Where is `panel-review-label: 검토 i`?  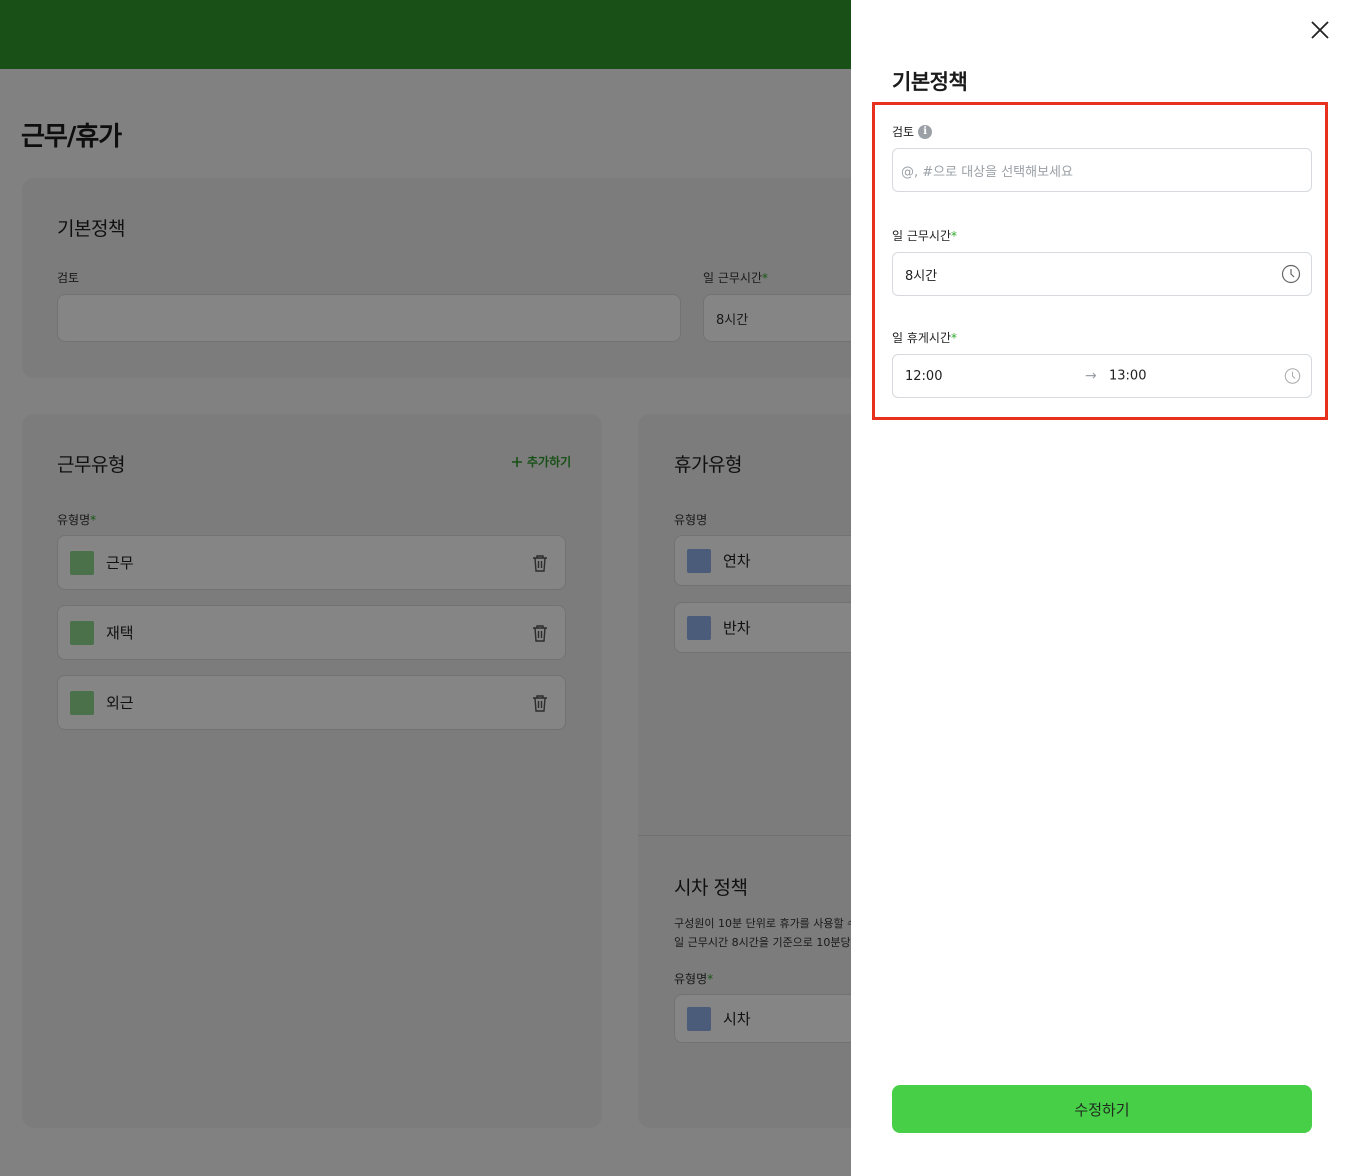
panel-review-label: 검토 i is located at coordinates (912, 131).